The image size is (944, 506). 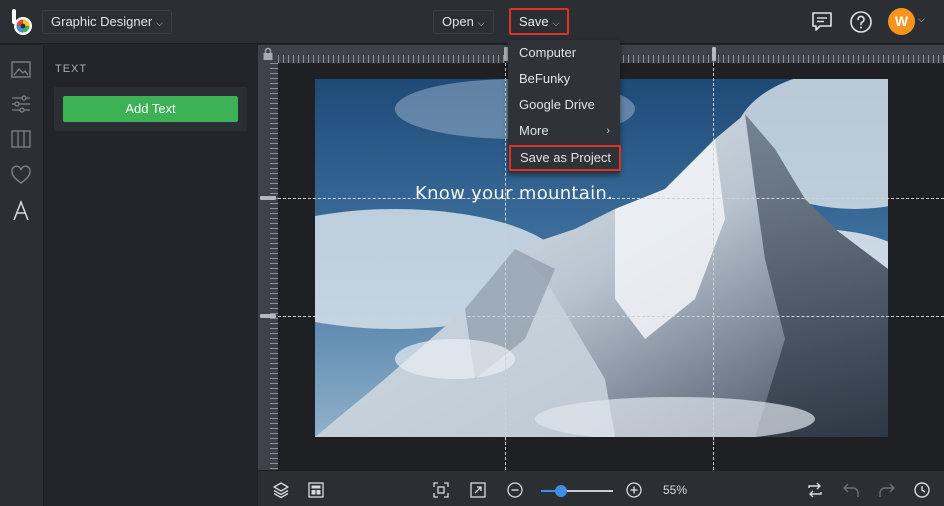 What do you see at coordinates (21, 70) in the screenshot?
I see `image-icon` at bounding box center [21, 70].